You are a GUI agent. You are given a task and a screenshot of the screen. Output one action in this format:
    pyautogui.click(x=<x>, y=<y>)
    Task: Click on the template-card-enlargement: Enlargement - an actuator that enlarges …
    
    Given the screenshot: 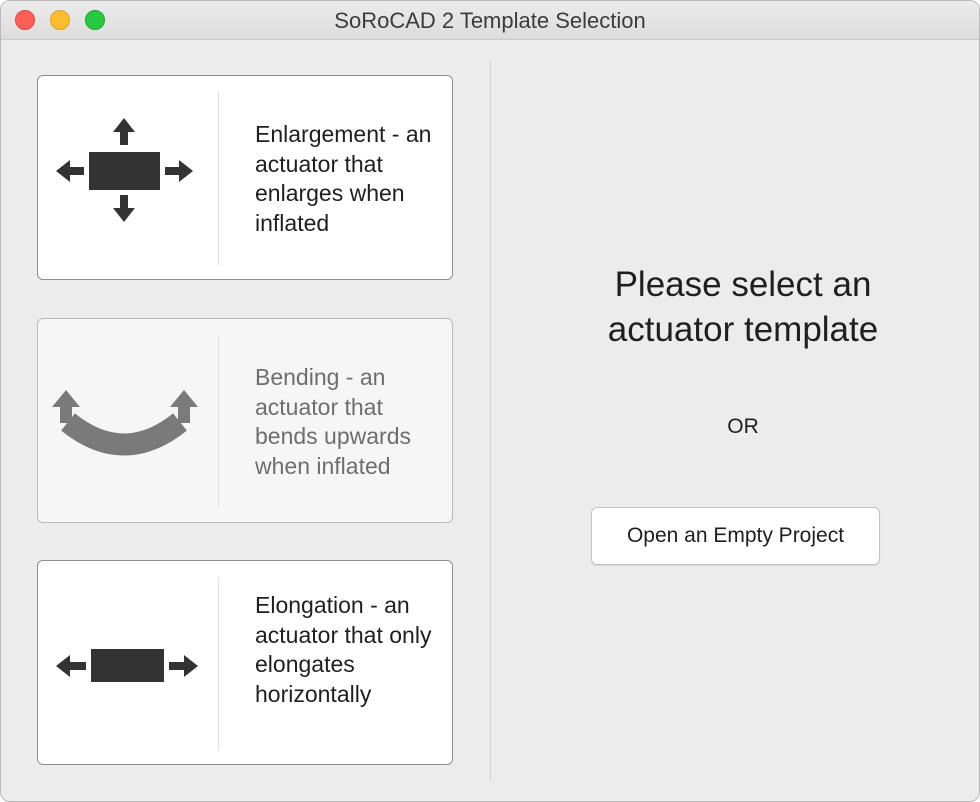 What is the action you would take?
    pyautogui.click(x=245, y=177)
    